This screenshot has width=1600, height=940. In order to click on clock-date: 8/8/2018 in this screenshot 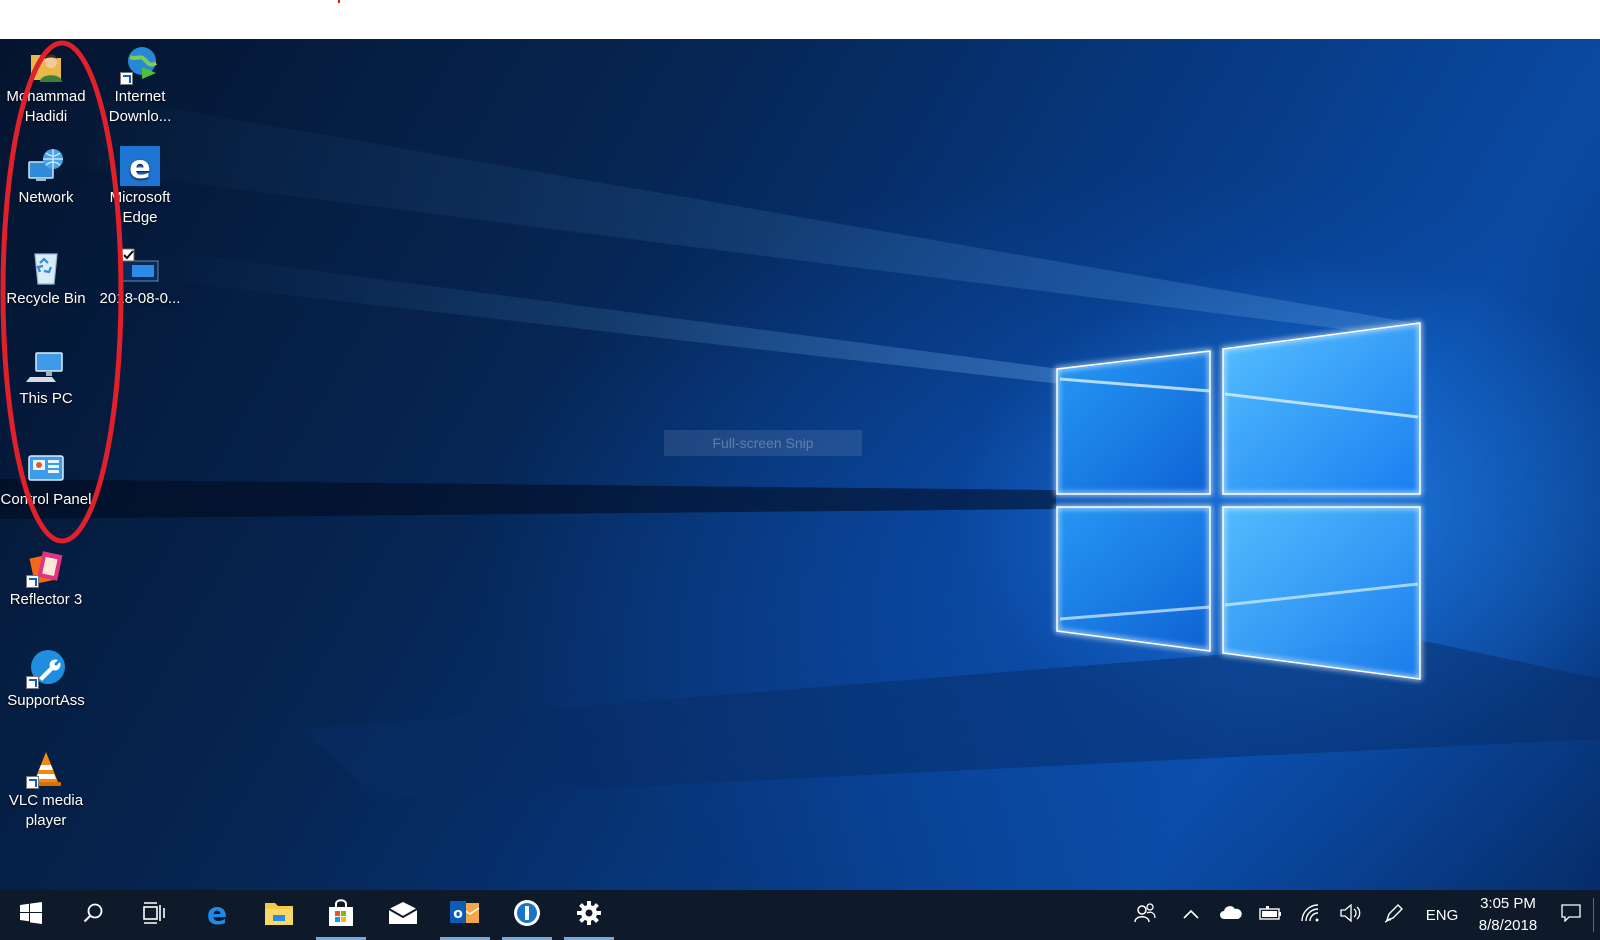, I will do `click(1508, 925)`.